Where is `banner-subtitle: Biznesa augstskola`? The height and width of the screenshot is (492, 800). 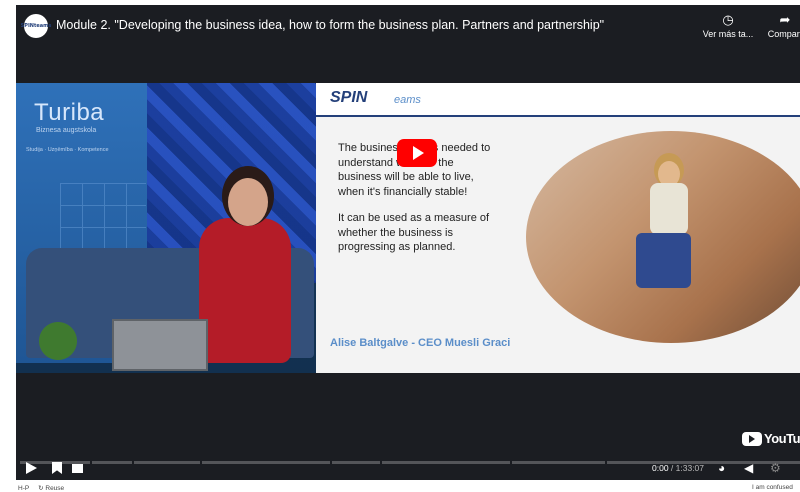 banner-subtitle: Biznesa augstskola is located at coordinates (66, 130).